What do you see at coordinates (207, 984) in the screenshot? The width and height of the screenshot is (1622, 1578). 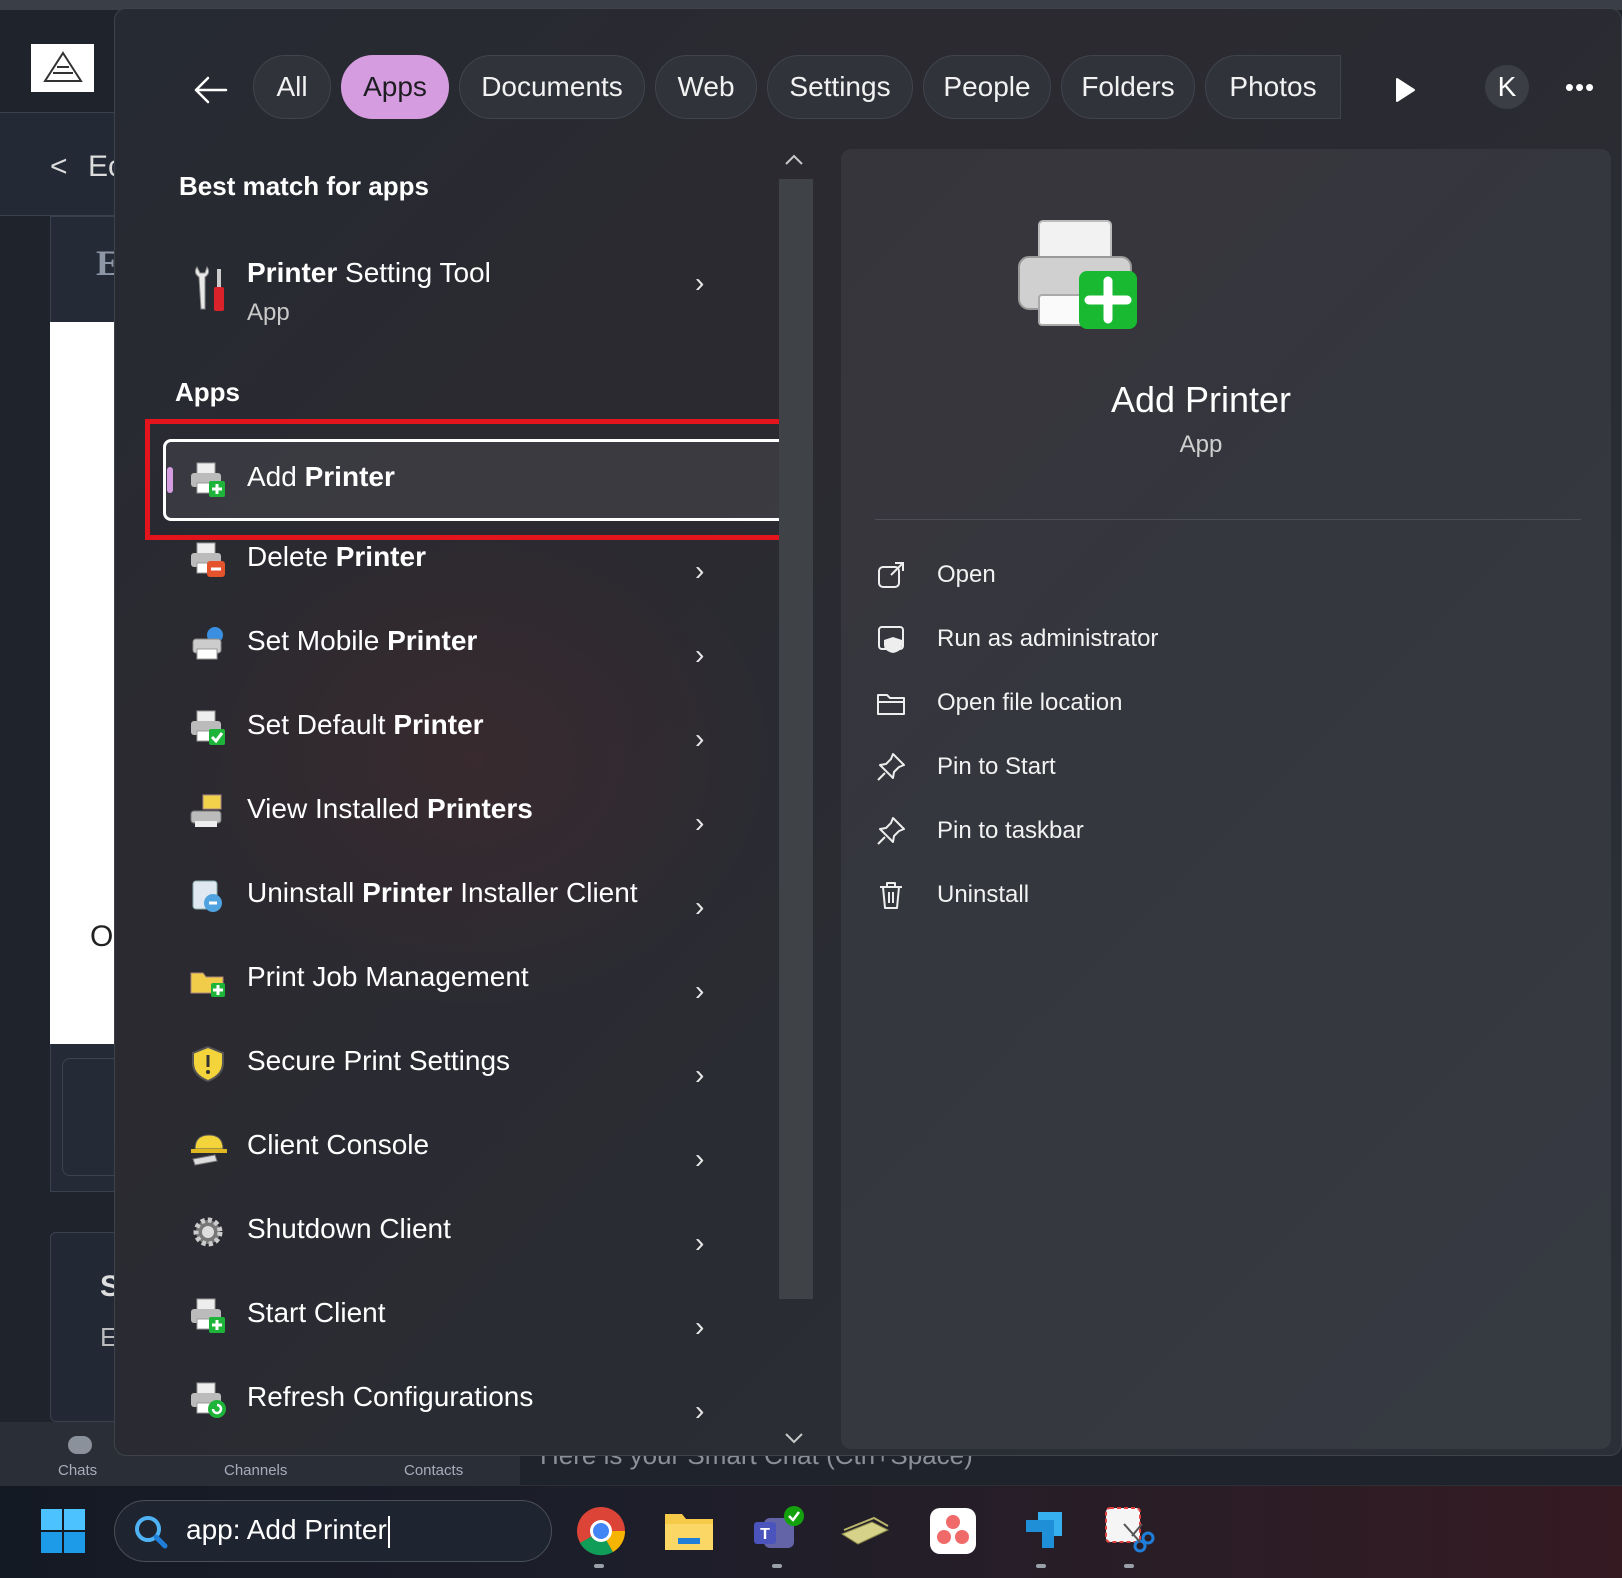 I see `print-job-icon` at bounding box center [207, 984].